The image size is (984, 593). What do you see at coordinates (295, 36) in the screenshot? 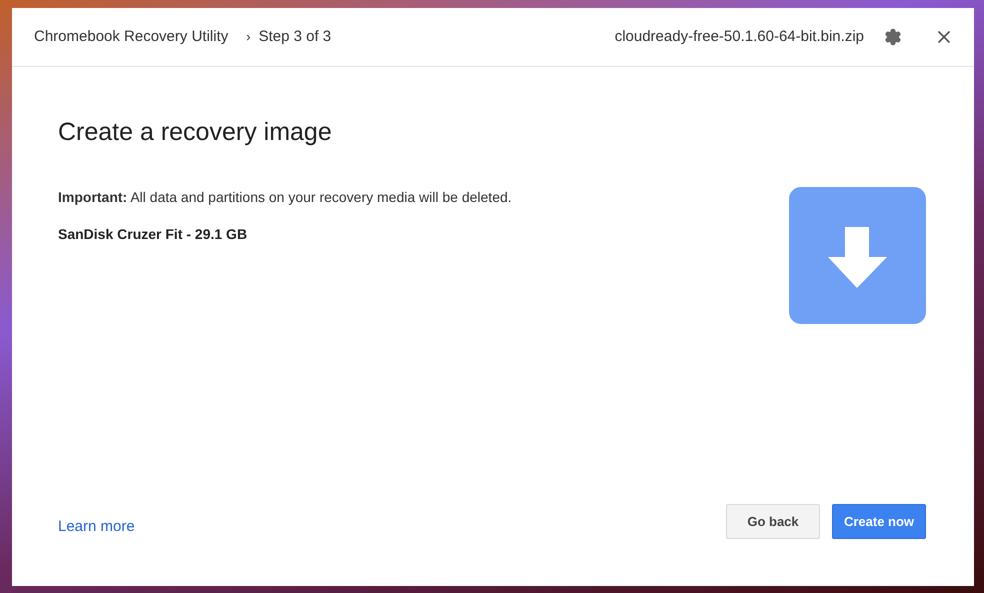
I see `step-indicator: Step 3 of 3` at bounding box center [295, 36].